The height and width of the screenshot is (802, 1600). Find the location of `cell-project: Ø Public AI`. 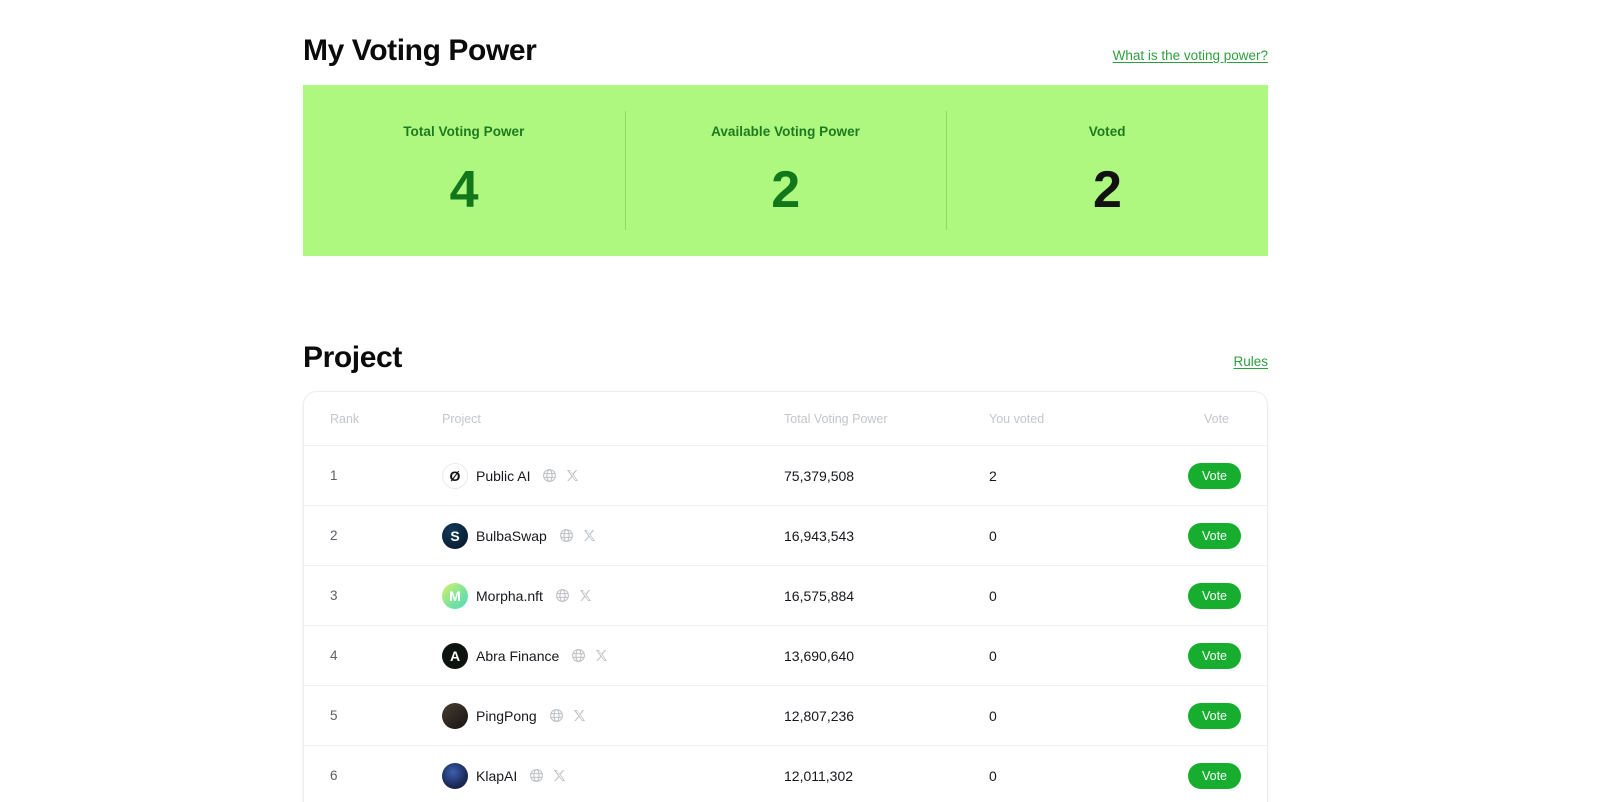

cell-project: Ø Public AI is located at coordinates (613, 475).